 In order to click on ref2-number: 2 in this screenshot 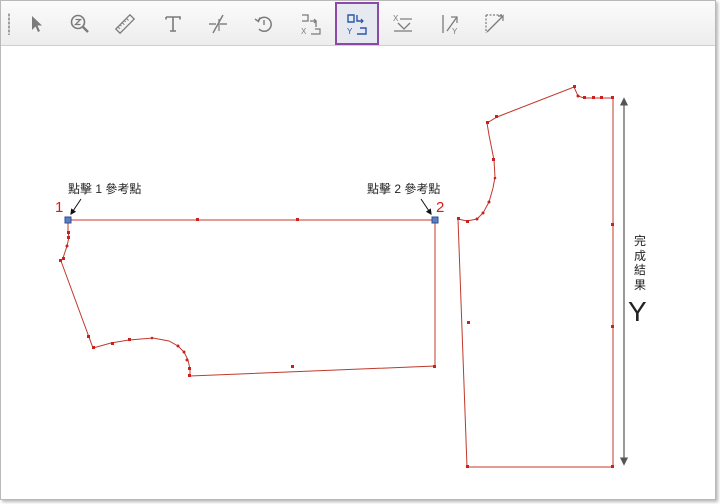, I will do `click(440, 207)`.